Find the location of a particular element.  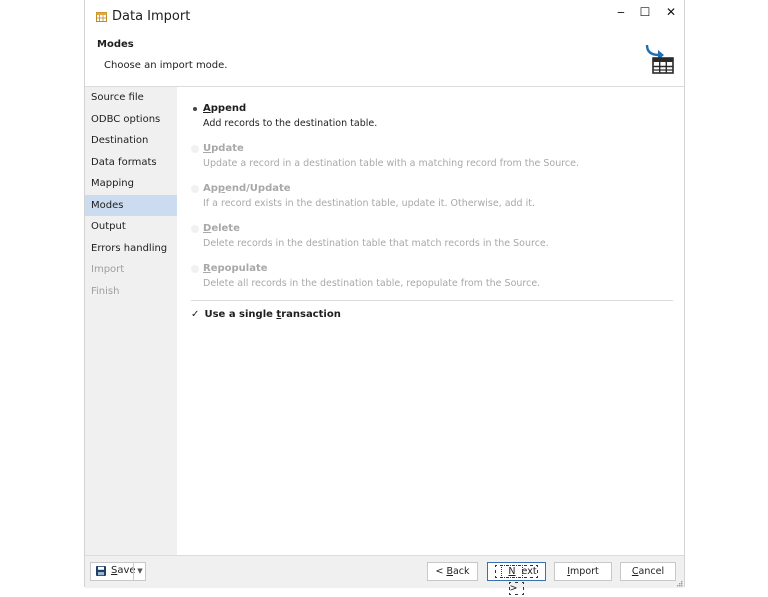

resize-grip-icon is located at coordinates (680, 584).